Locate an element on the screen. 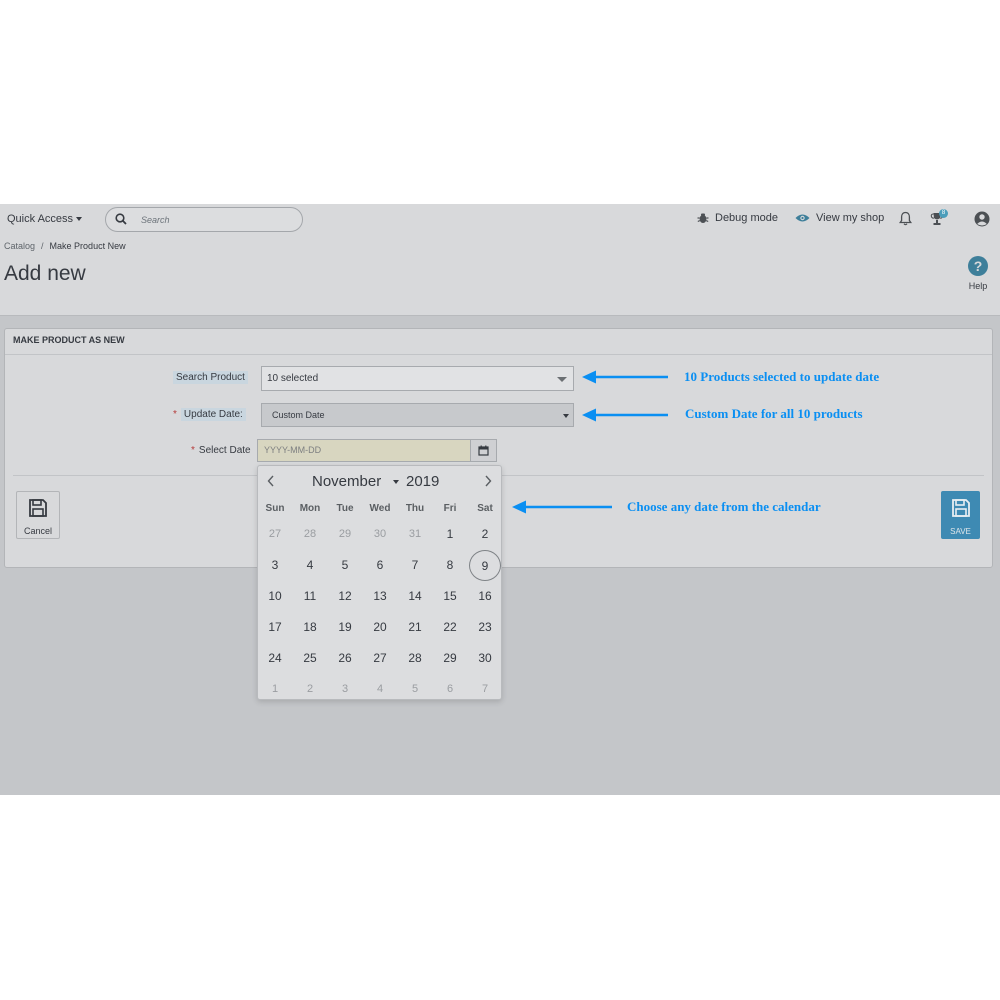  calendar-day: 4 is located at coordinates (310, 565).